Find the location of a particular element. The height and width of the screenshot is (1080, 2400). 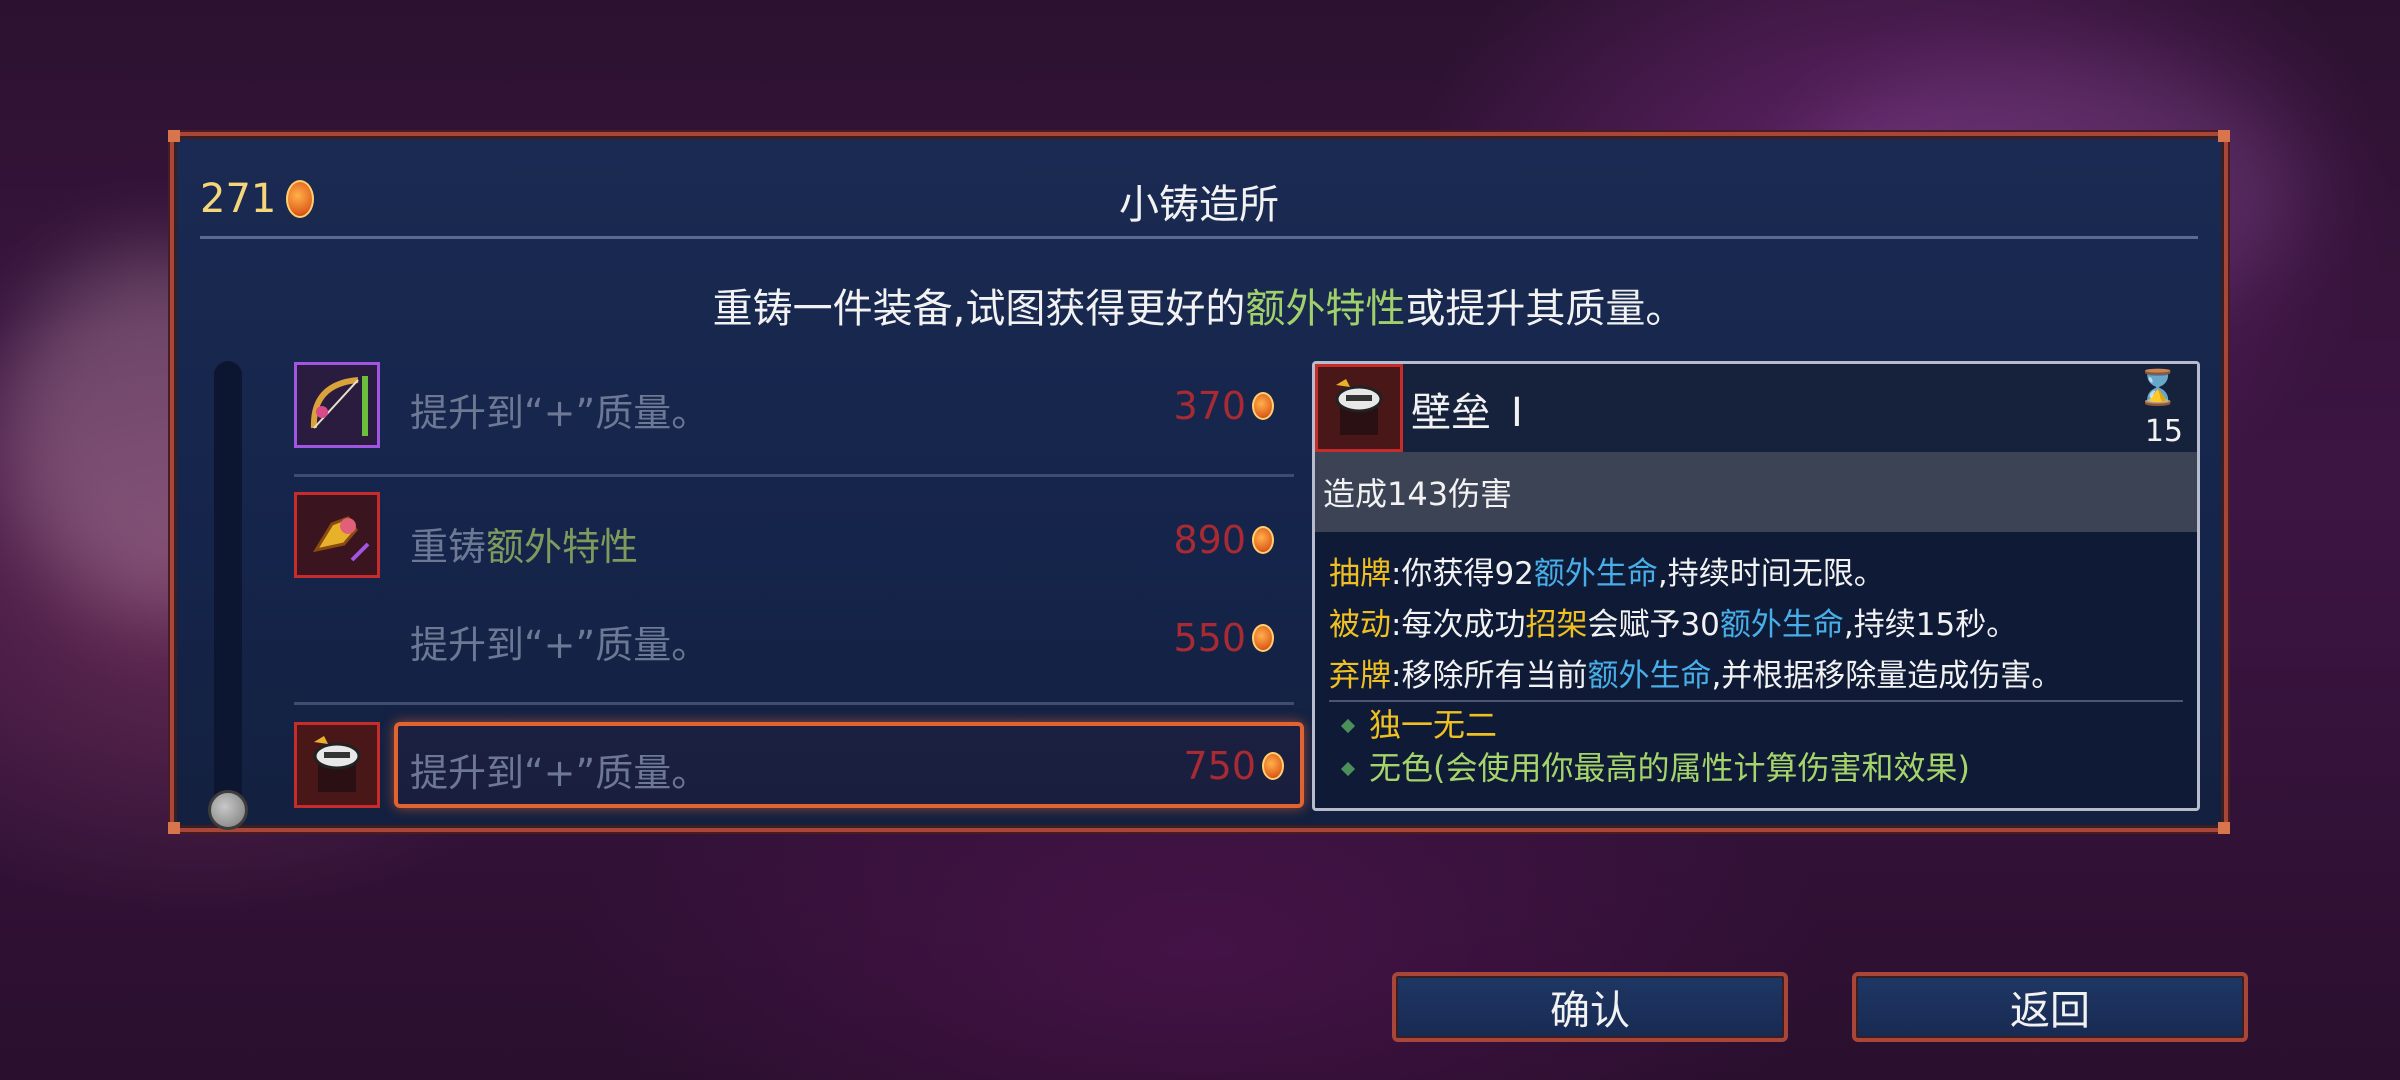

key-weapon-icon is located at coordinates (337, 535).